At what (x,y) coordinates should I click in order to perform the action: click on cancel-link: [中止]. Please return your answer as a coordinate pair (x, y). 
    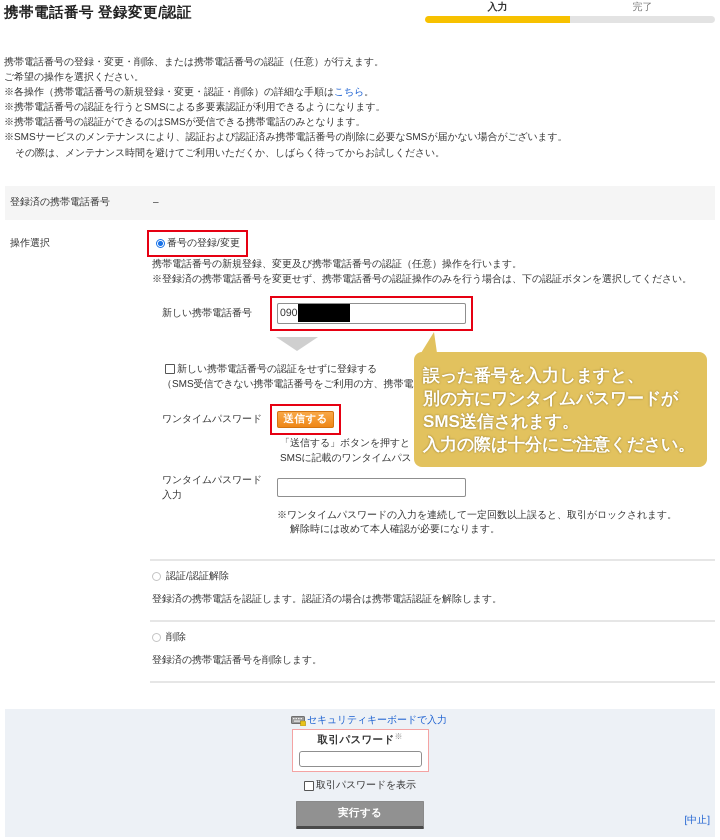
    Looking at the image, I should click on (697, 821).